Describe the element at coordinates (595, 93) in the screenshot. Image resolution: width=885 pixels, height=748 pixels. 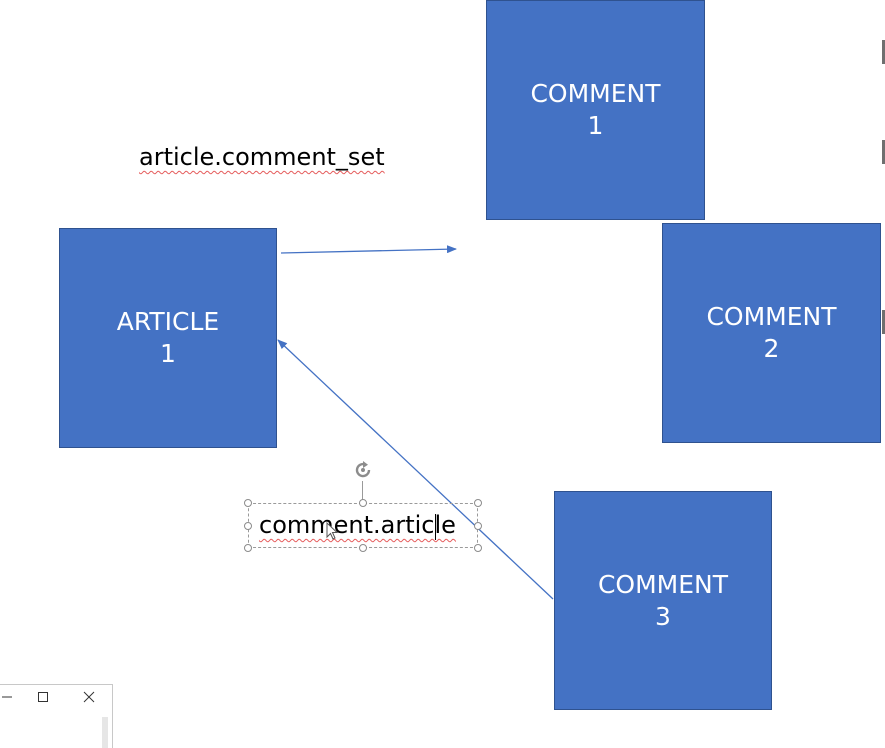
I see `comment-1-title: COMMENT` at that location.